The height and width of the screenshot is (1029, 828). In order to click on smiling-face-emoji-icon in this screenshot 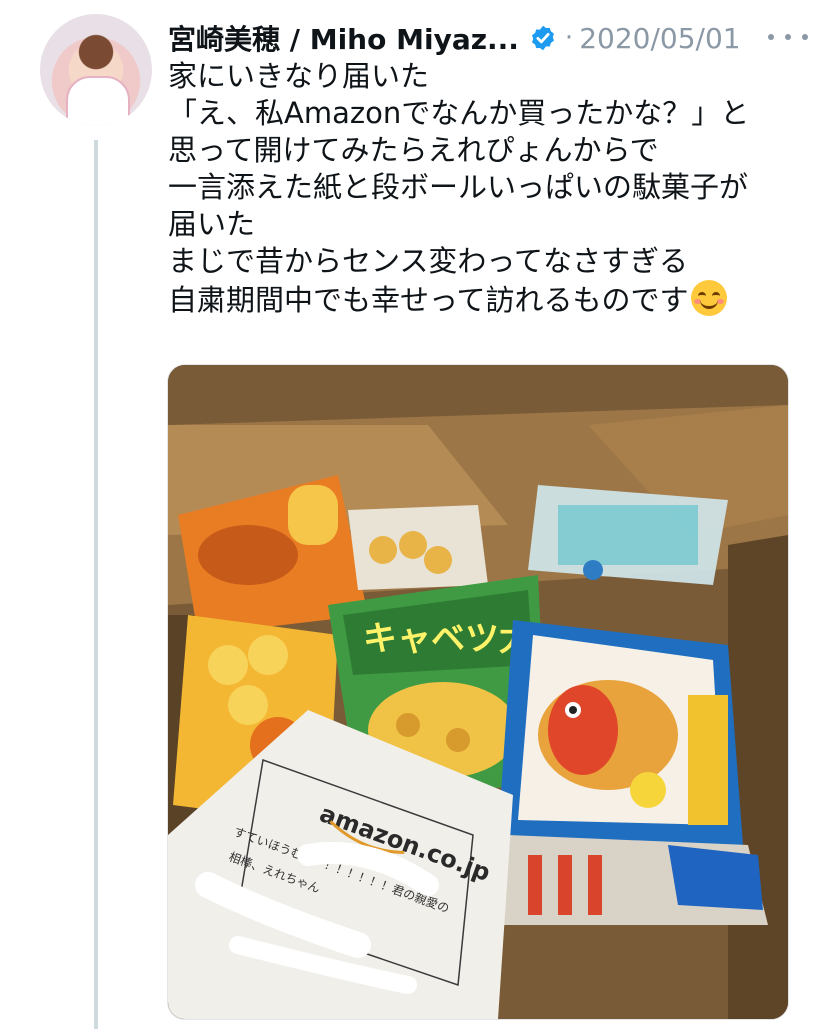, I will do `click(708, 298)`.